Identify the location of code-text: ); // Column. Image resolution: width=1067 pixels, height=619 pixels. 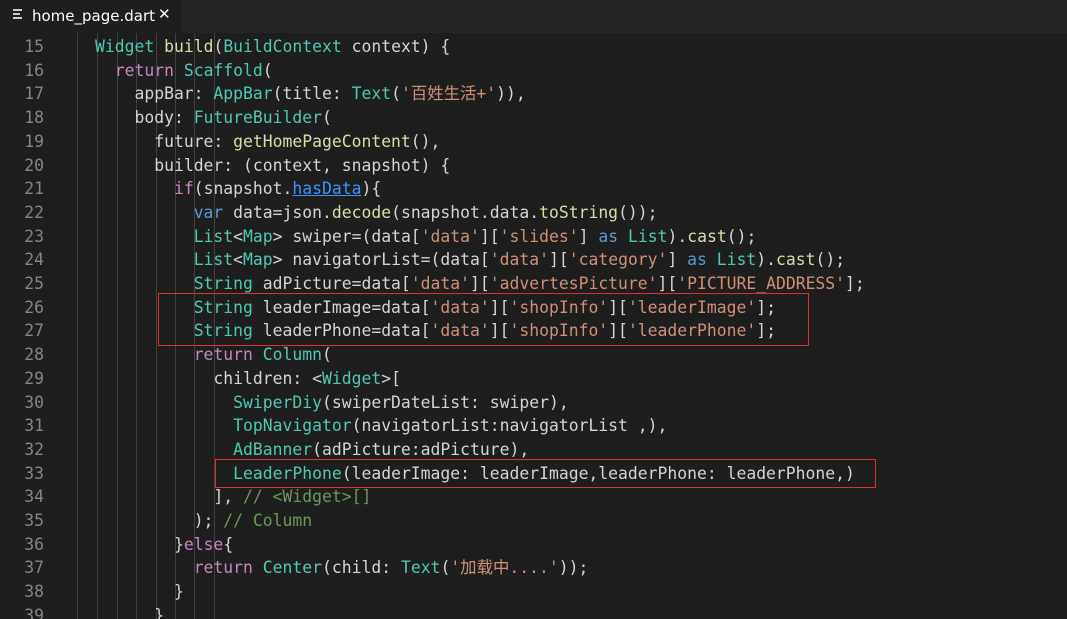
(253, 521).